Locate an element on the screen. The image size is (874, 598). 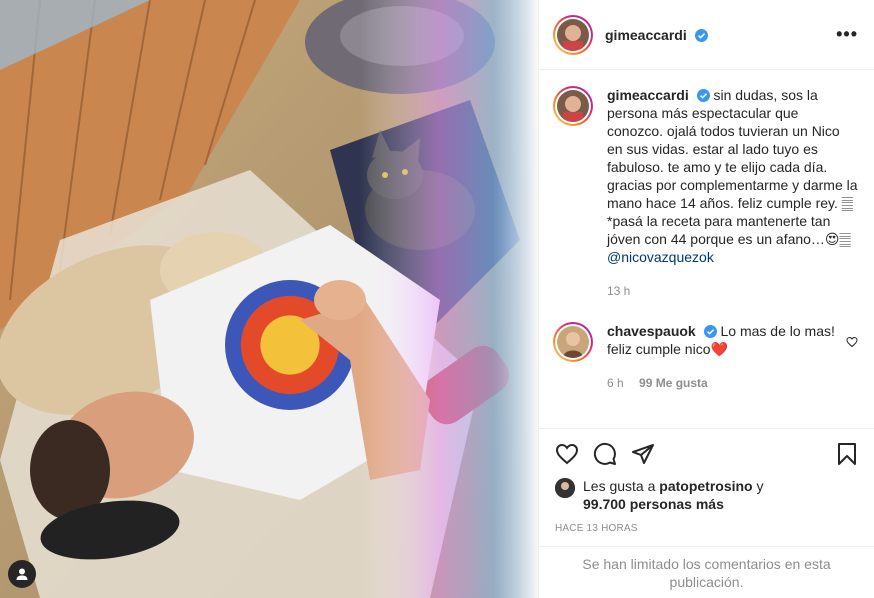
post-header: gimeaccardi ••• is located at coordinates (706, 35).